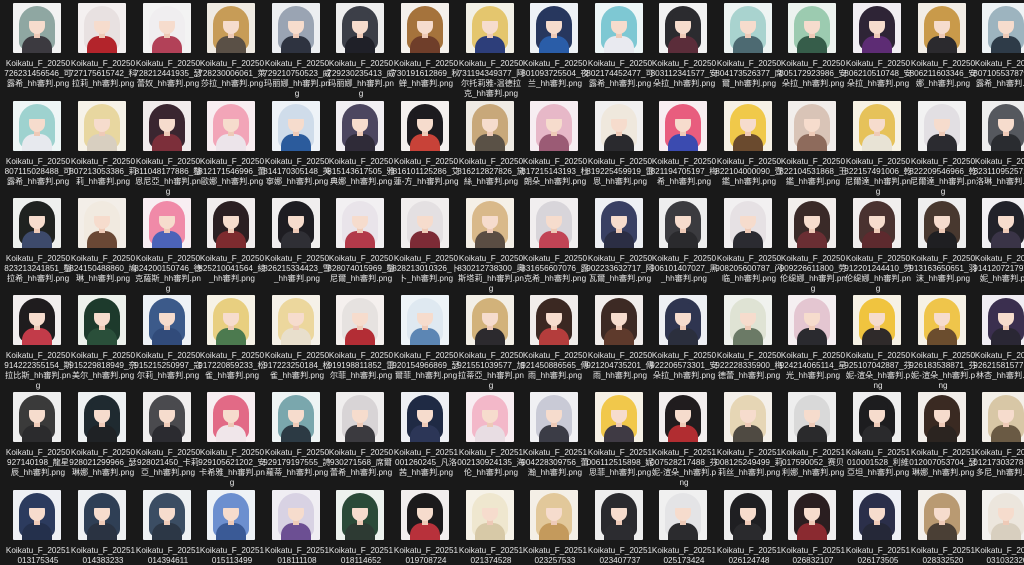 Image resolution: width=1024 pixels, height=565 pixels. I want to click on file-item: Koikatu_F_20250807213053386_莉莉_hh審判.png, so click(103, 149).